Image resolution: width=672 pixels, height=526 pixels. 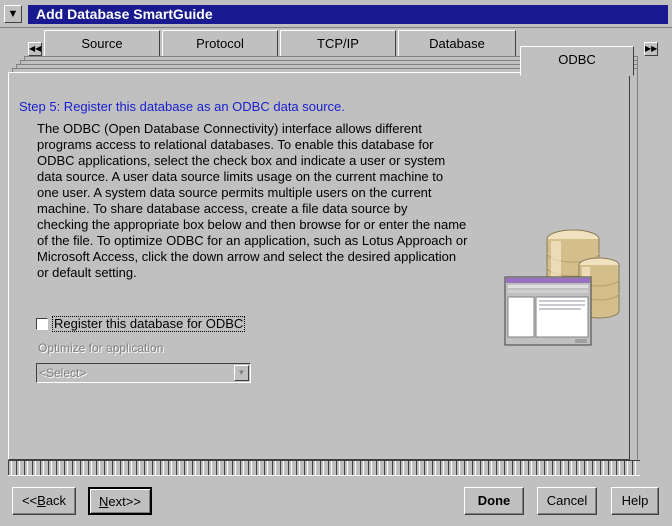 I want to click on help-button: Help, so click(x=635, y=501).